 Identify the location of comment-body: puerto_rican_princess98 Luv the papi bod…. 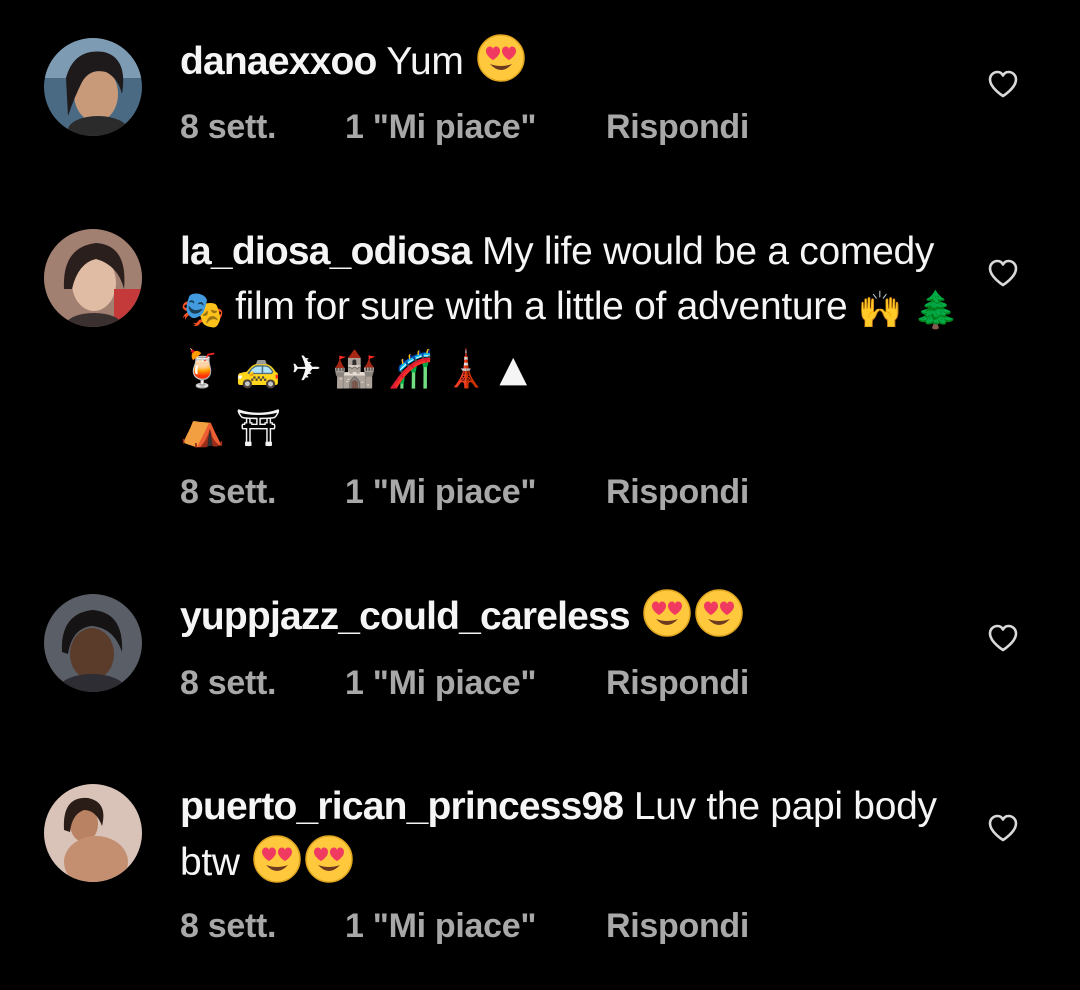
(570, 834).